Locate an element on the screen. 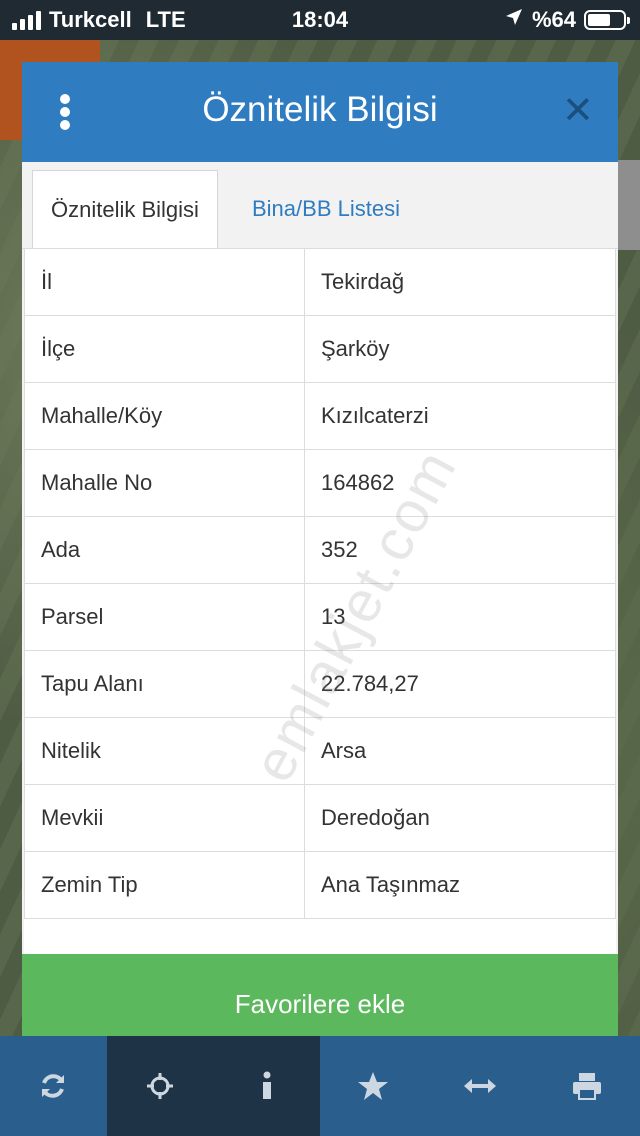 The width and height of the screenshot is (640, 1136). attribute-key: Mahalle No is located at coordinates (164, 483).